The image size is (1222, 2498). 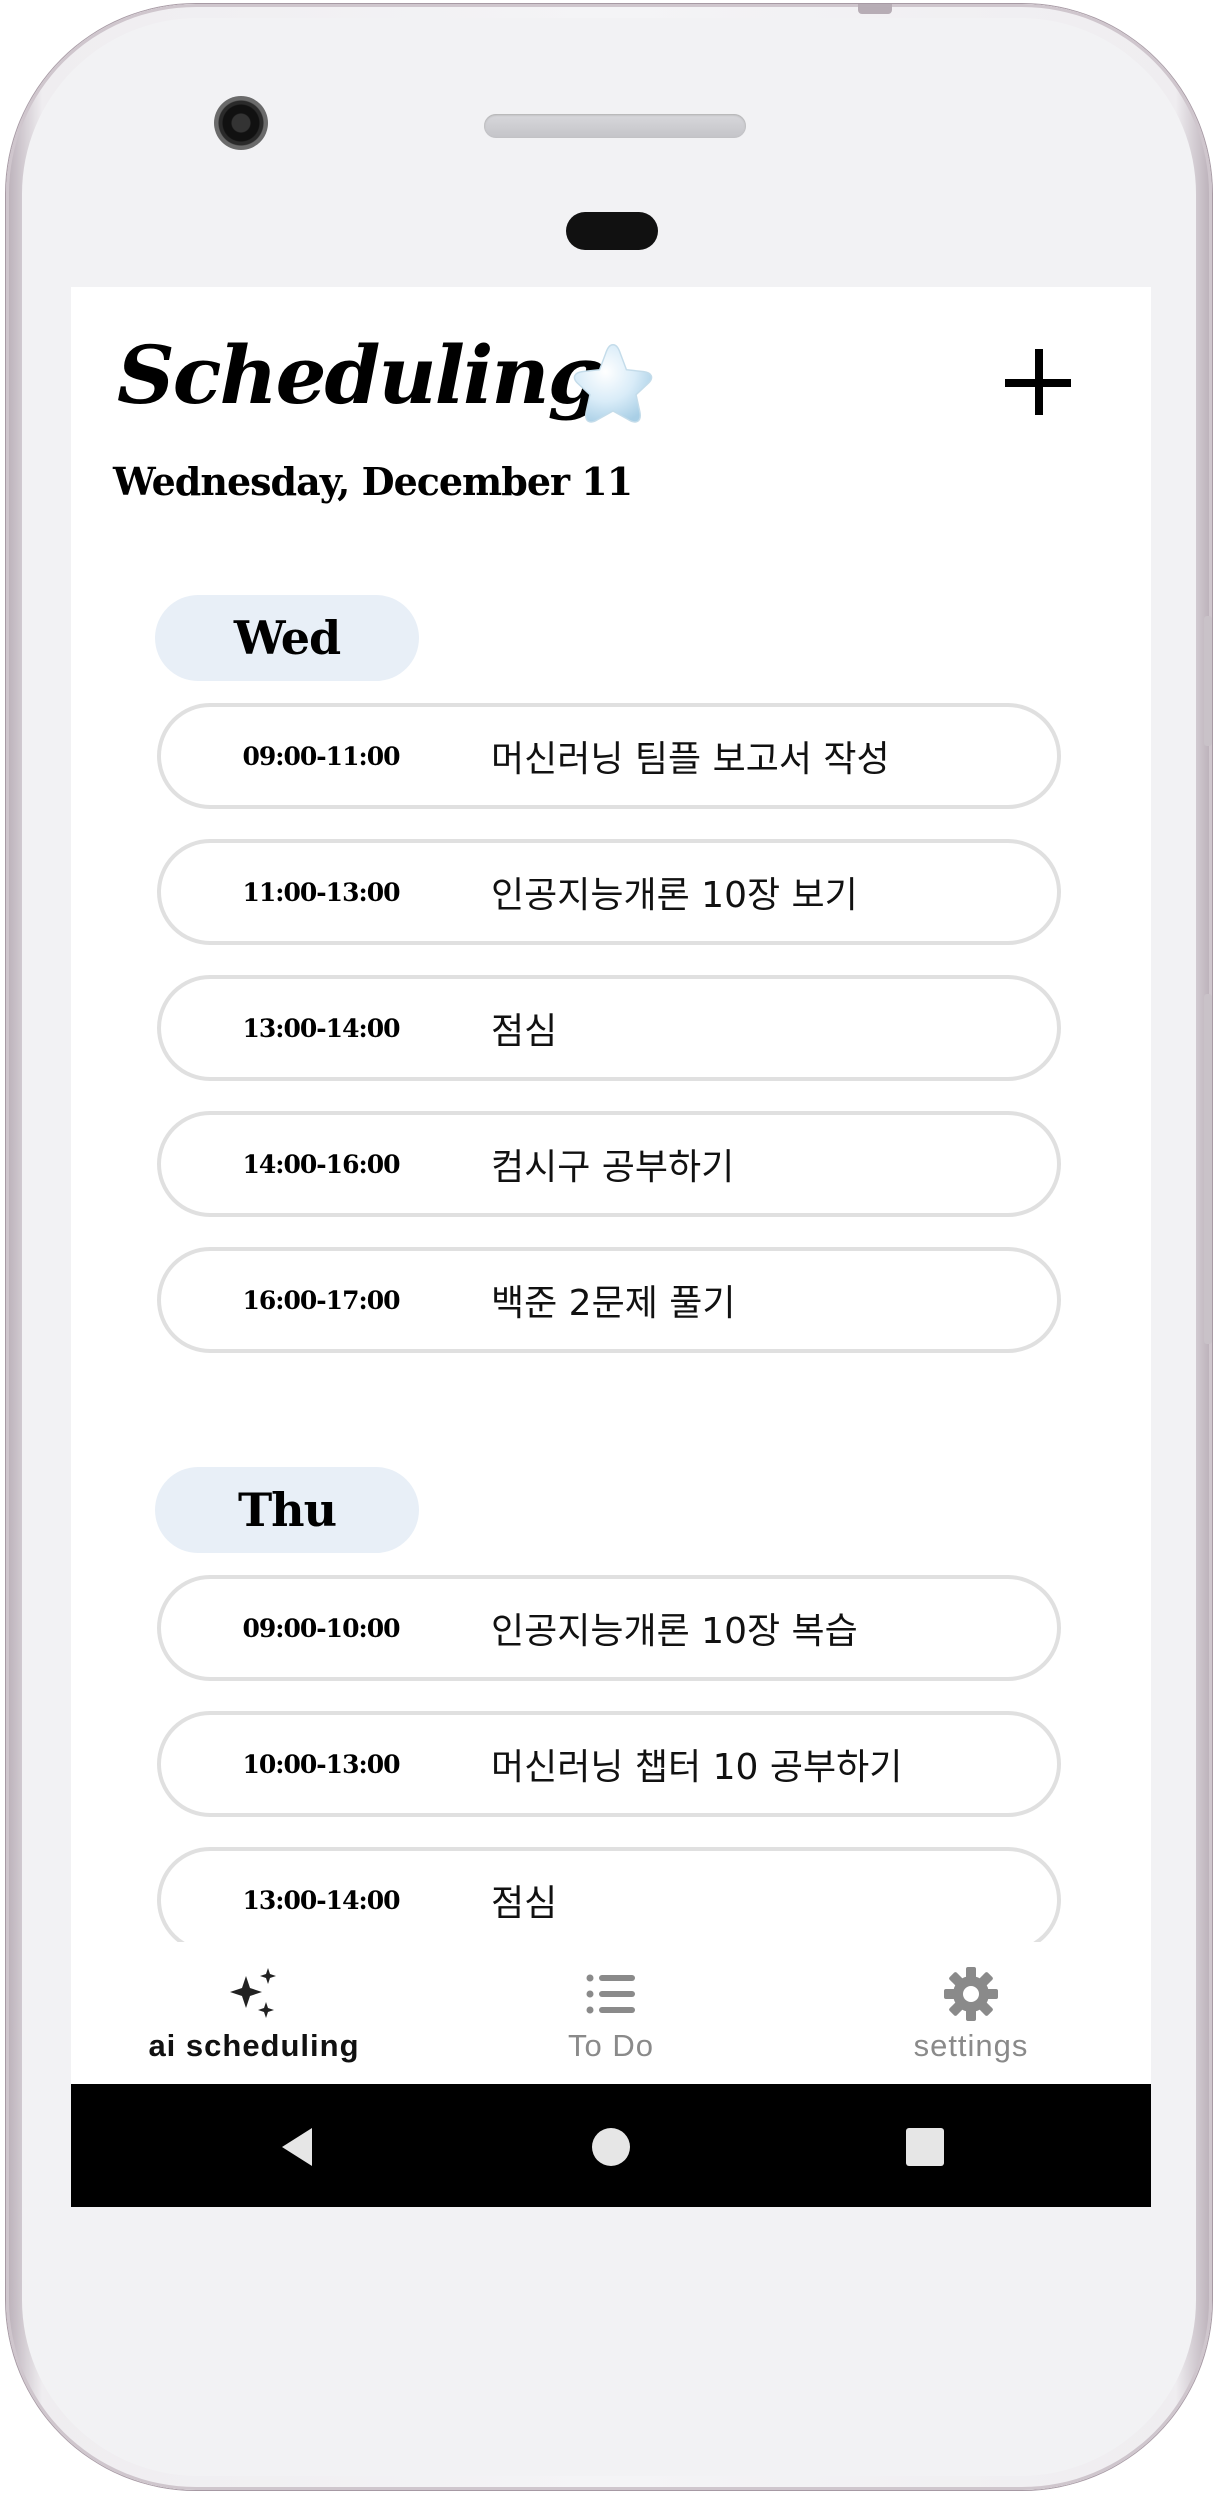 I want to click on add-schedule-button, so click(x=1039, y=383).